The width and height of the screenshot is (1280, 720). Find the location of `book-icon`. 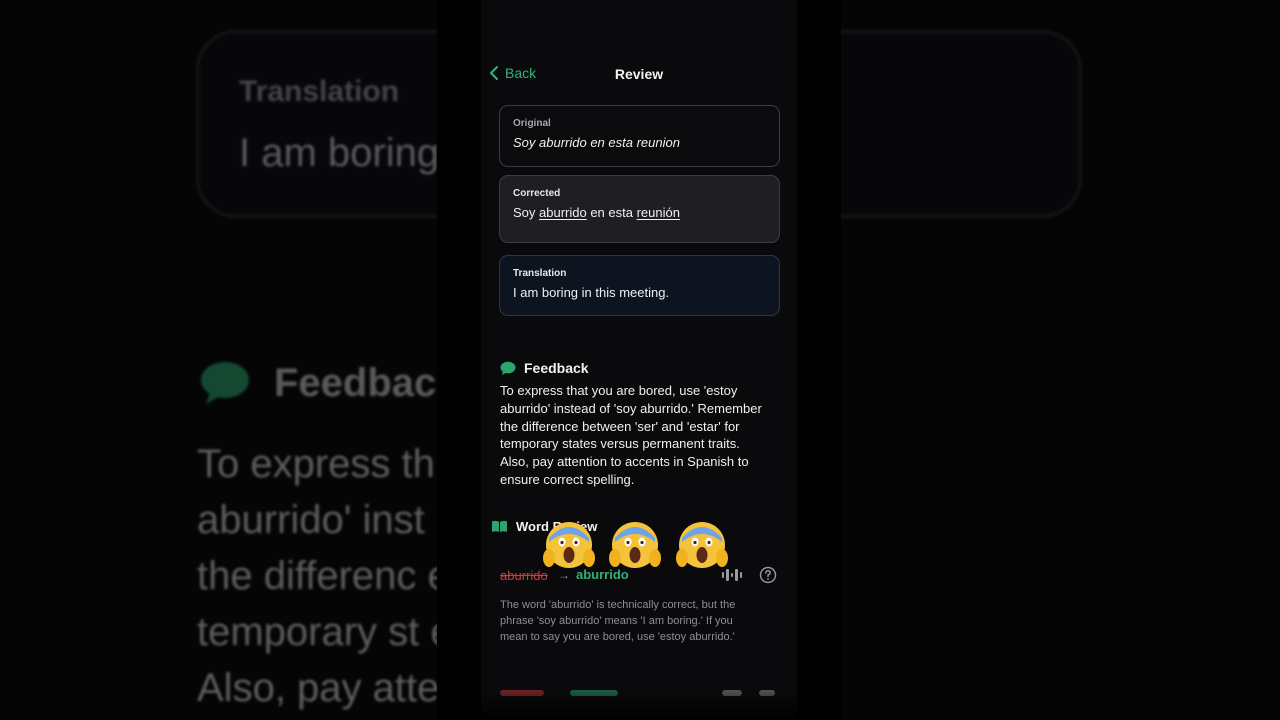

book-icon is located at coordinates (499, 526).